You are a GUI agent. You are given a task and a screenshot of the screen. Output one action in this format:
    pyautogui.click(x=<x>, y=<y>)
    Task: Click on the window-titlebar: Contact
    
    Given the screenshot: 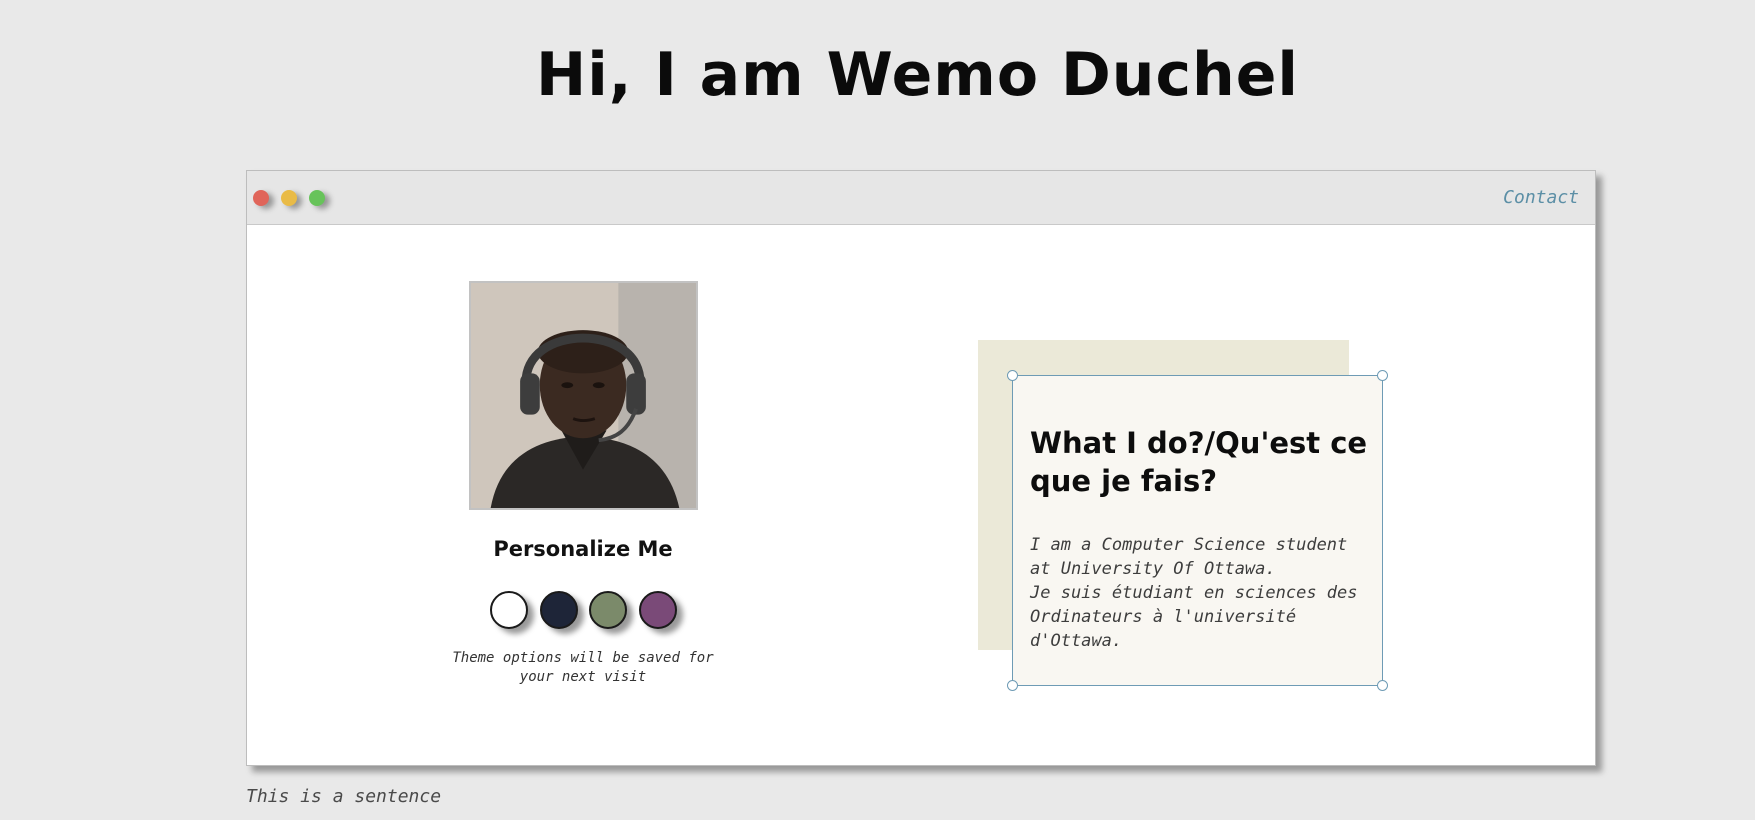 What is the action you would take?
    pyautogui.click(x=921, y=198)
    